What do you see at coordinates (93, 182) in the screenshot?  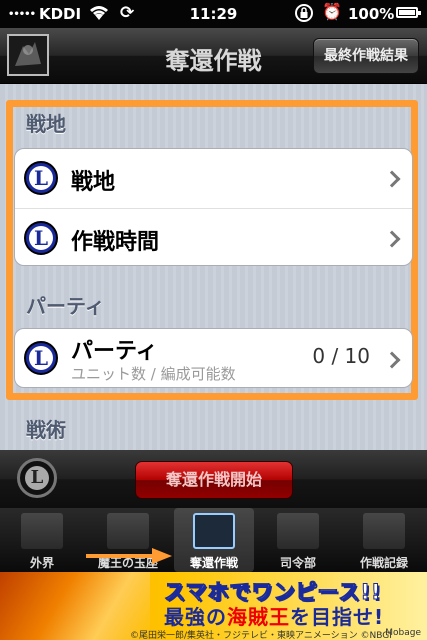 I see `row-label: 戦地` at bounding box center [93, 182].